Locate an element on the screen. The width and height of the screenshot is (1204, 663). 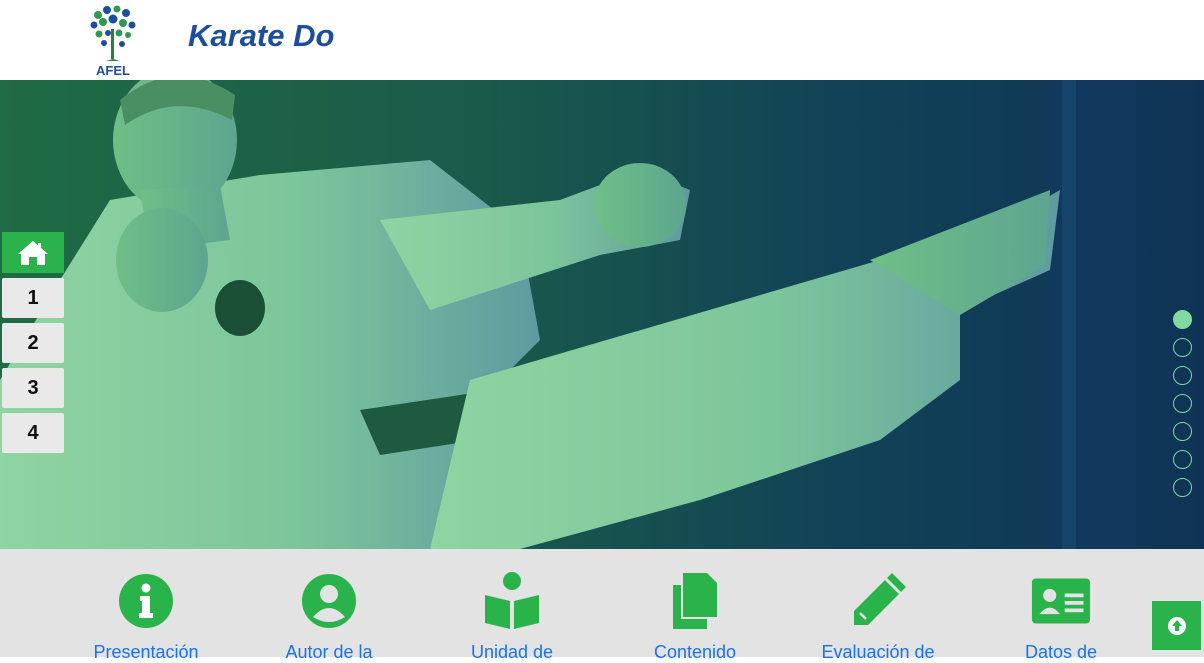
menu-item-evaluacion: Evaluación de is located at coordinates (878, 605).